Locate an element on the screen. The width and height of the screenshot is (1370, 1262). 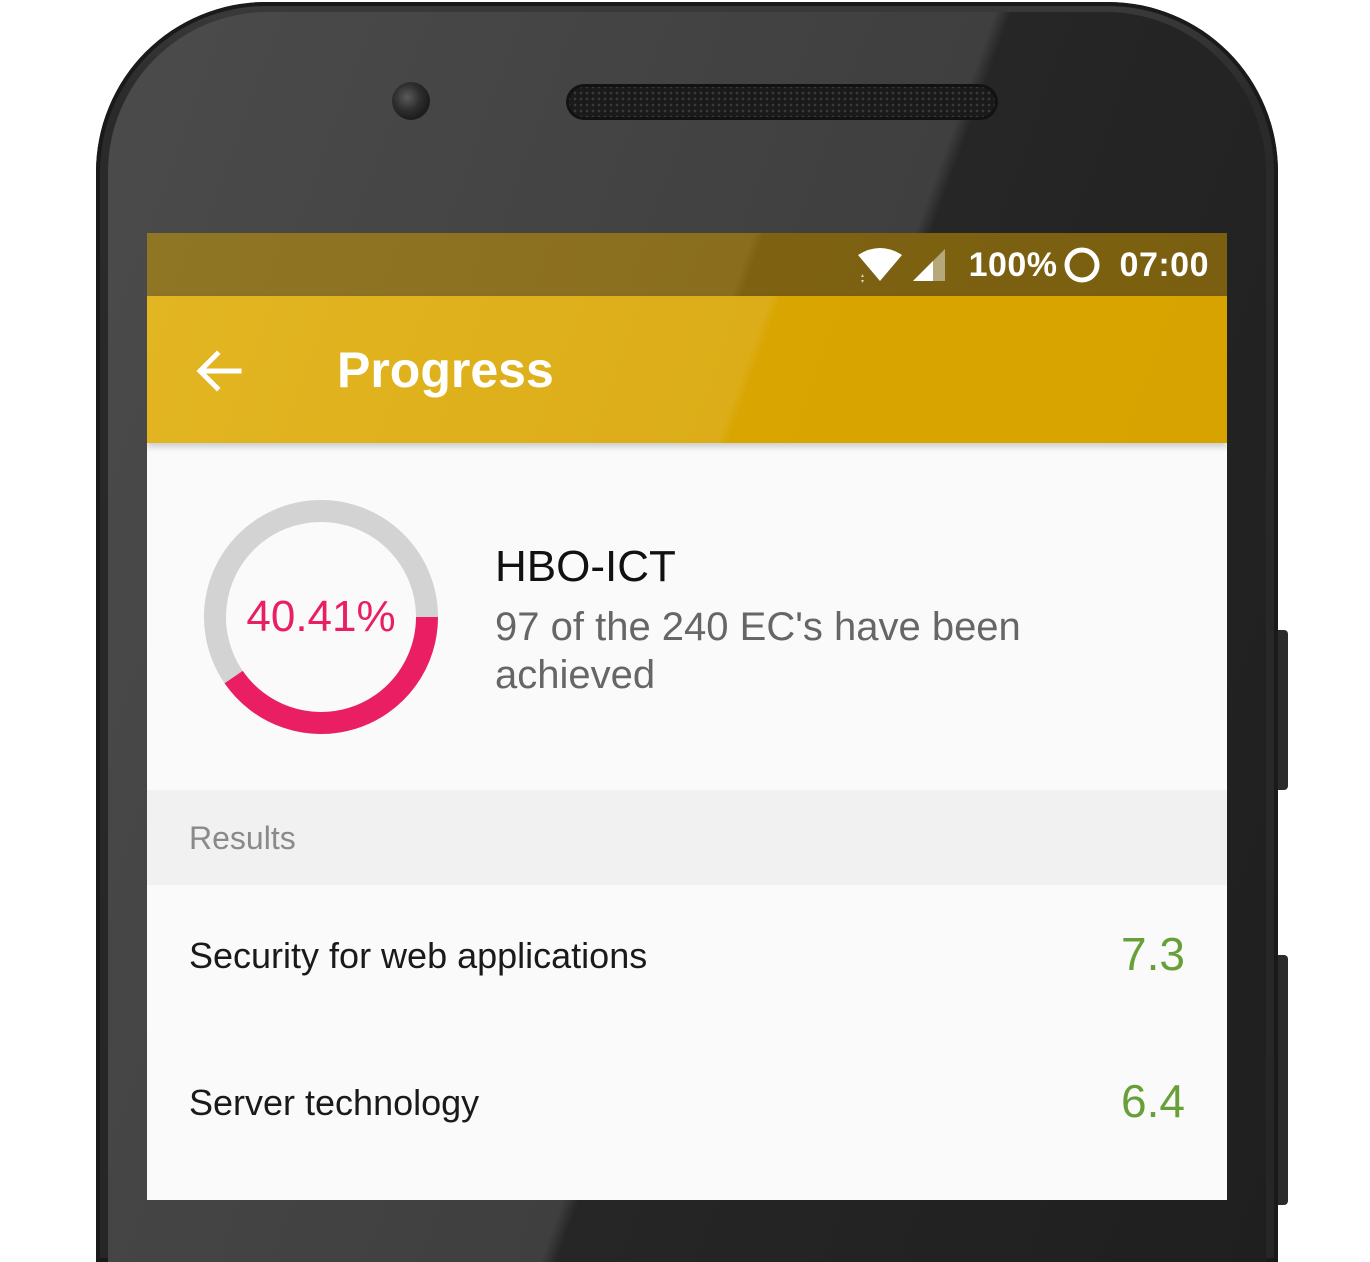
battery-percent: 100% is located at coordinates (1013, 264).